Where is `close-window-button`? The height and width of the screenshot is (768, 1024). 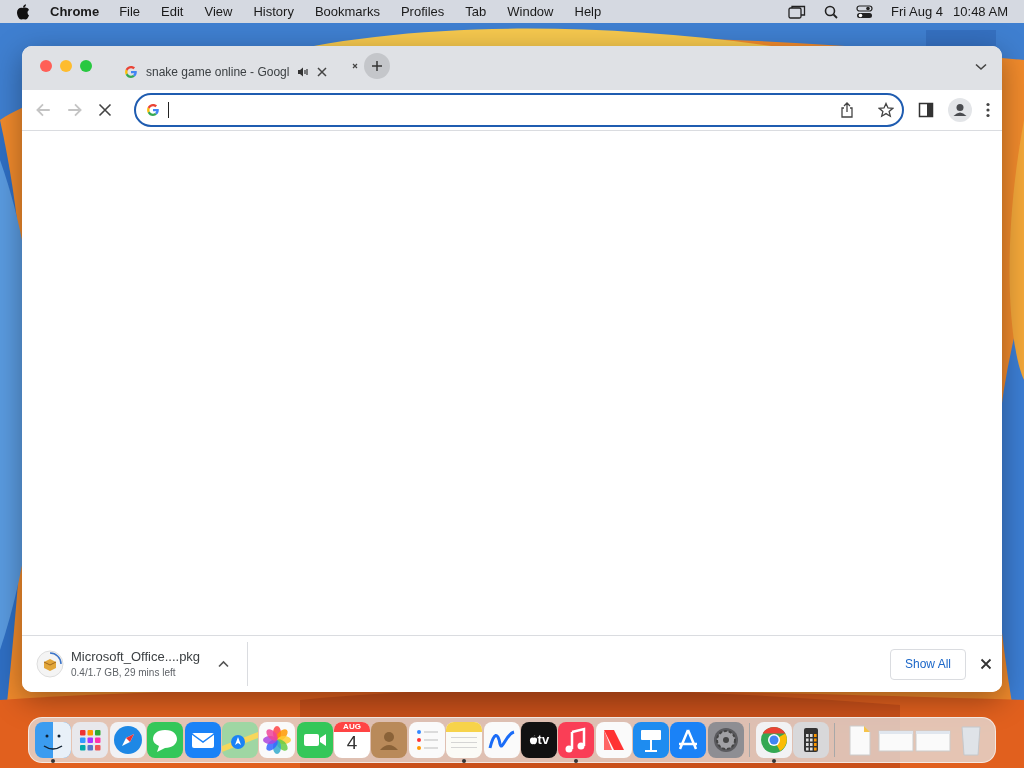
close-window-button is located at coordinates (46, 66).